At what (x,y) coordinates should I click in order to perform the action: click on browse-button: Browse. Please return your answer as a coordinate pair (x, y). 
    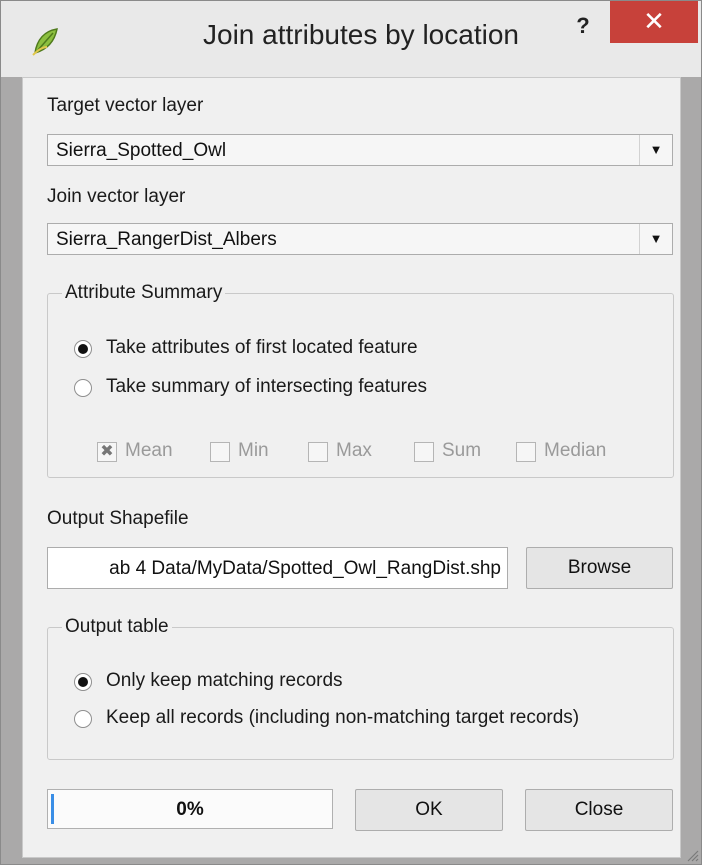
    Looking at the image, I should click on (599, 568).